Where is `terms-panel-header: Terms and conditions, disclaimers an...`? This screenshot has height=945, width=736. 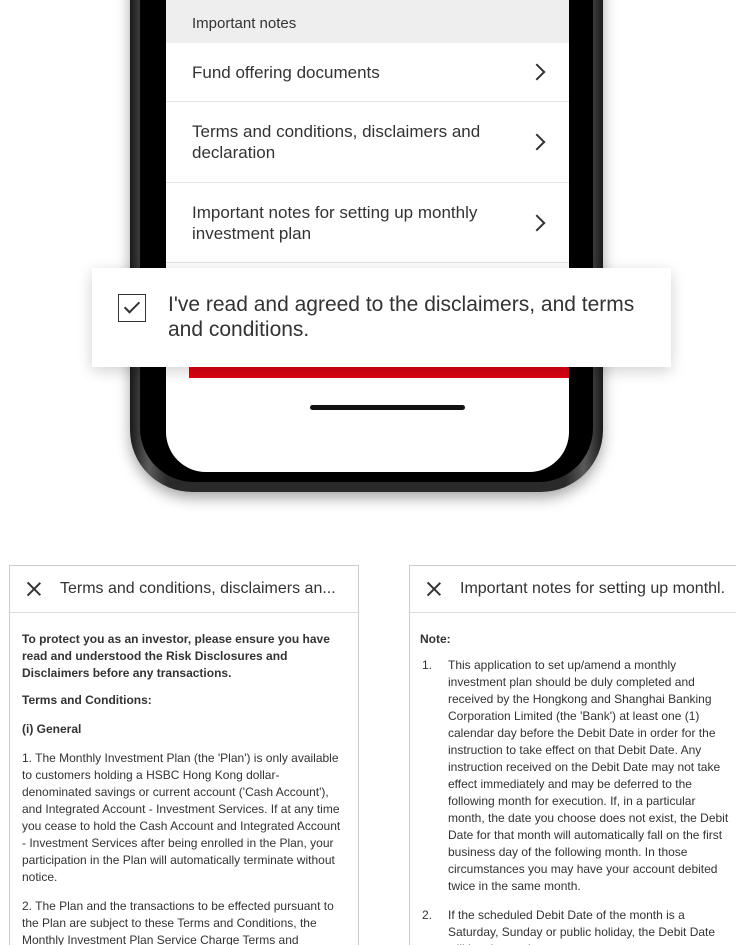 terms-panel-header: Terms and conditions, disclaimers an... is located at coordinates (184, 589).